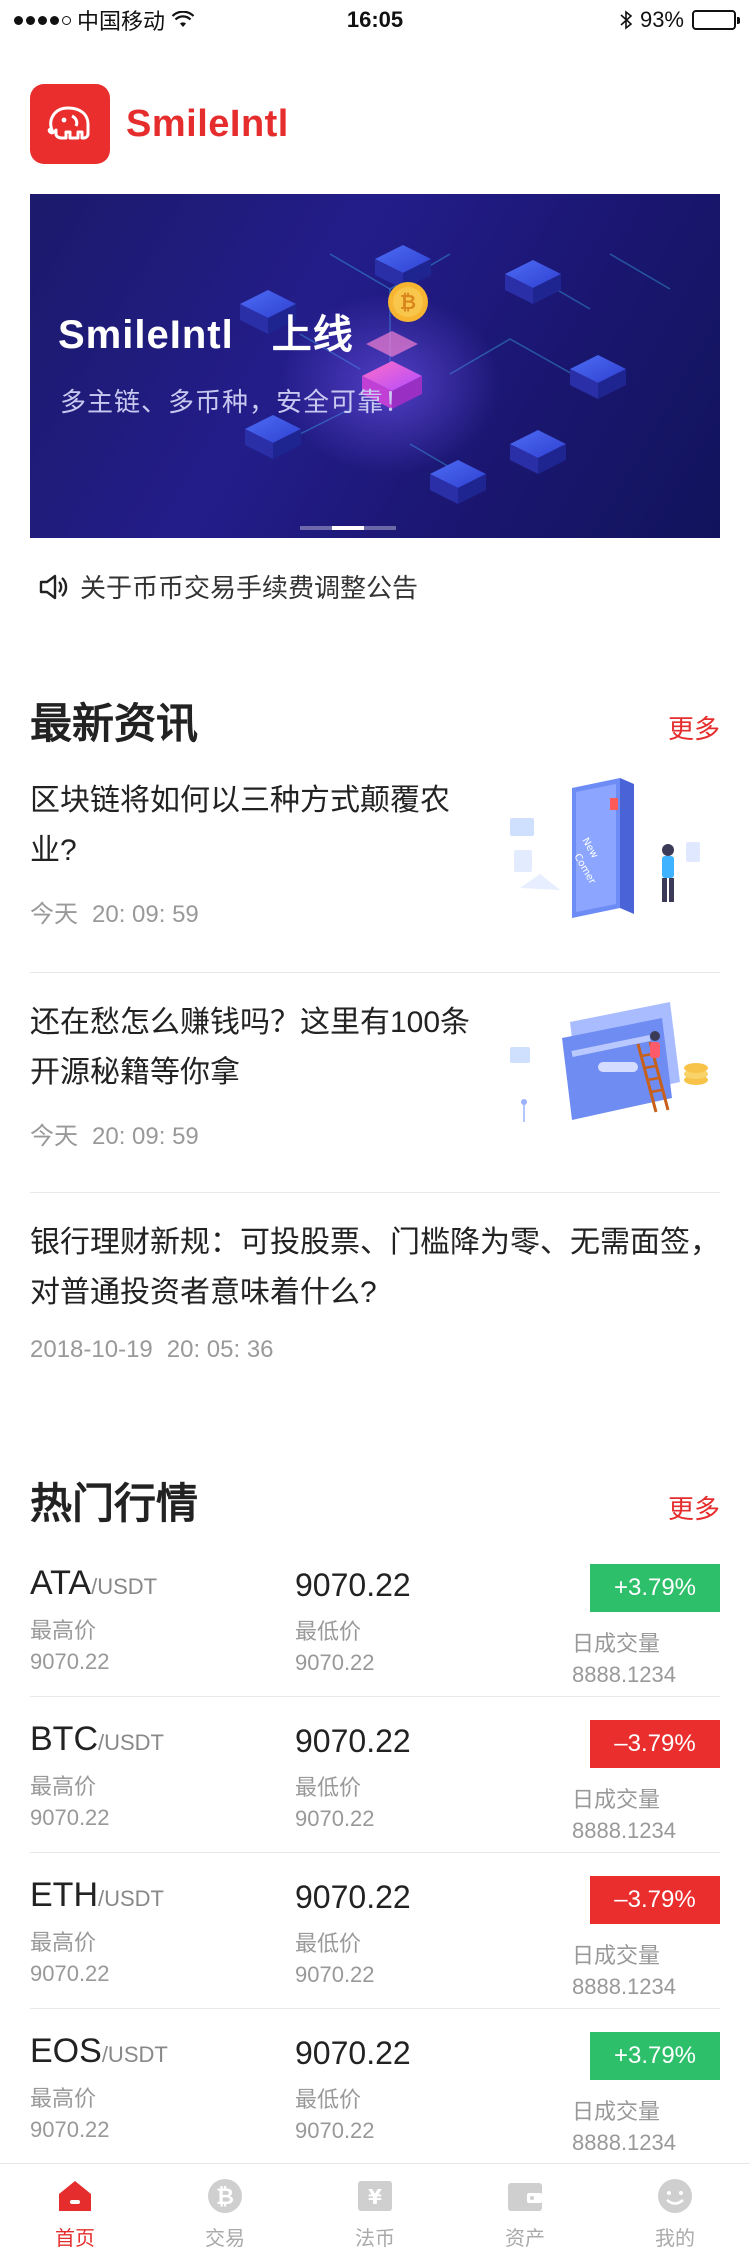 This screenshot has height=2263, width=750. Describe the element at coordinates (114, 723) in the screenshot. I see `news-section-title: 最新资讯` at that location.